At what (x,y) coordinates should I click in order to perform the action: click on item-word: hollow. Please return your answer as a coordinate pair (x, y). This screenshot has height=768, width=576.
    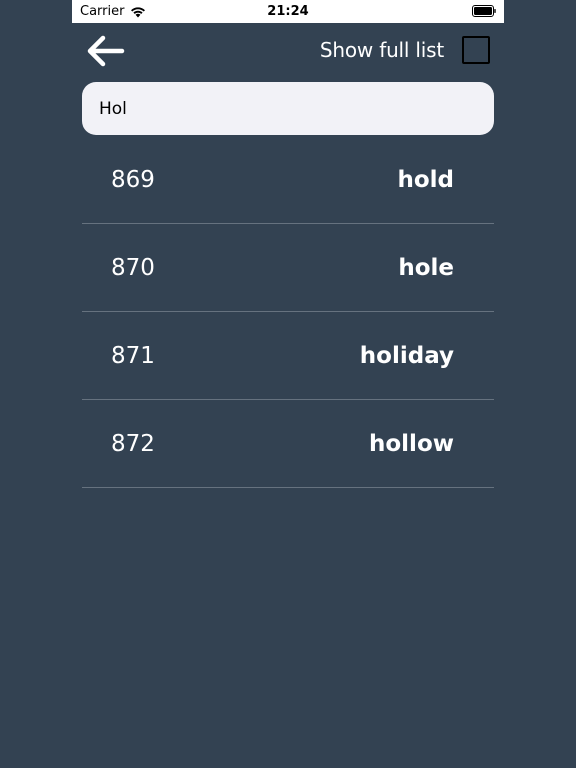
    Looking at the image, I should click on (411, 443).